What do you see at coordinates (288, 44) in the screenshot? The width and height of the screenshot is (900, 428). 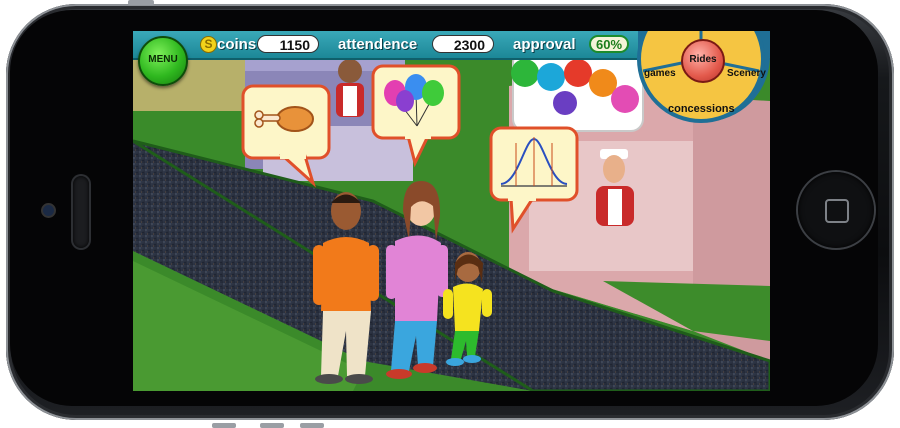 I see `coins-value: 1150` at bounding box center [288, 44].